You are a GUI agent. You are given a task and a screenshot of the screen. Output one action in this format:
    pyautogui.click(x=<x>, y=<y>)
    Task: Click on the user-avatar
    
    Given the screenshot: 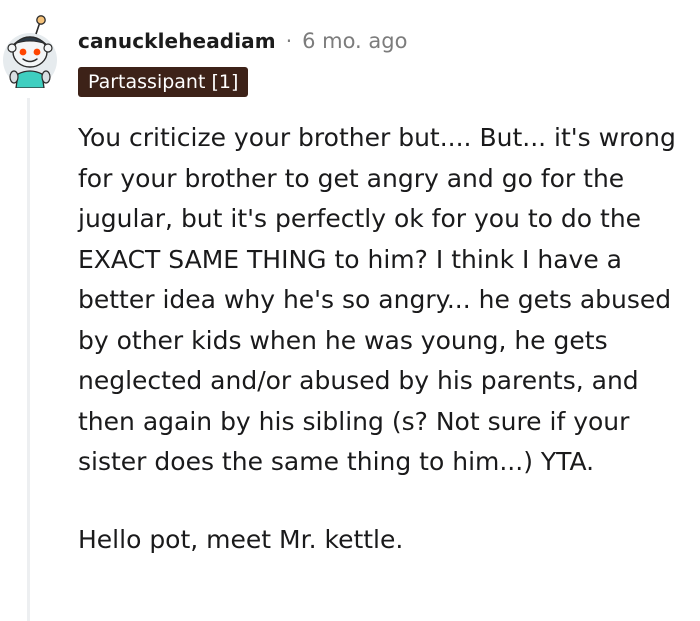 What is the action you would take?
    pyautogui.click(x=30, y=51)
    